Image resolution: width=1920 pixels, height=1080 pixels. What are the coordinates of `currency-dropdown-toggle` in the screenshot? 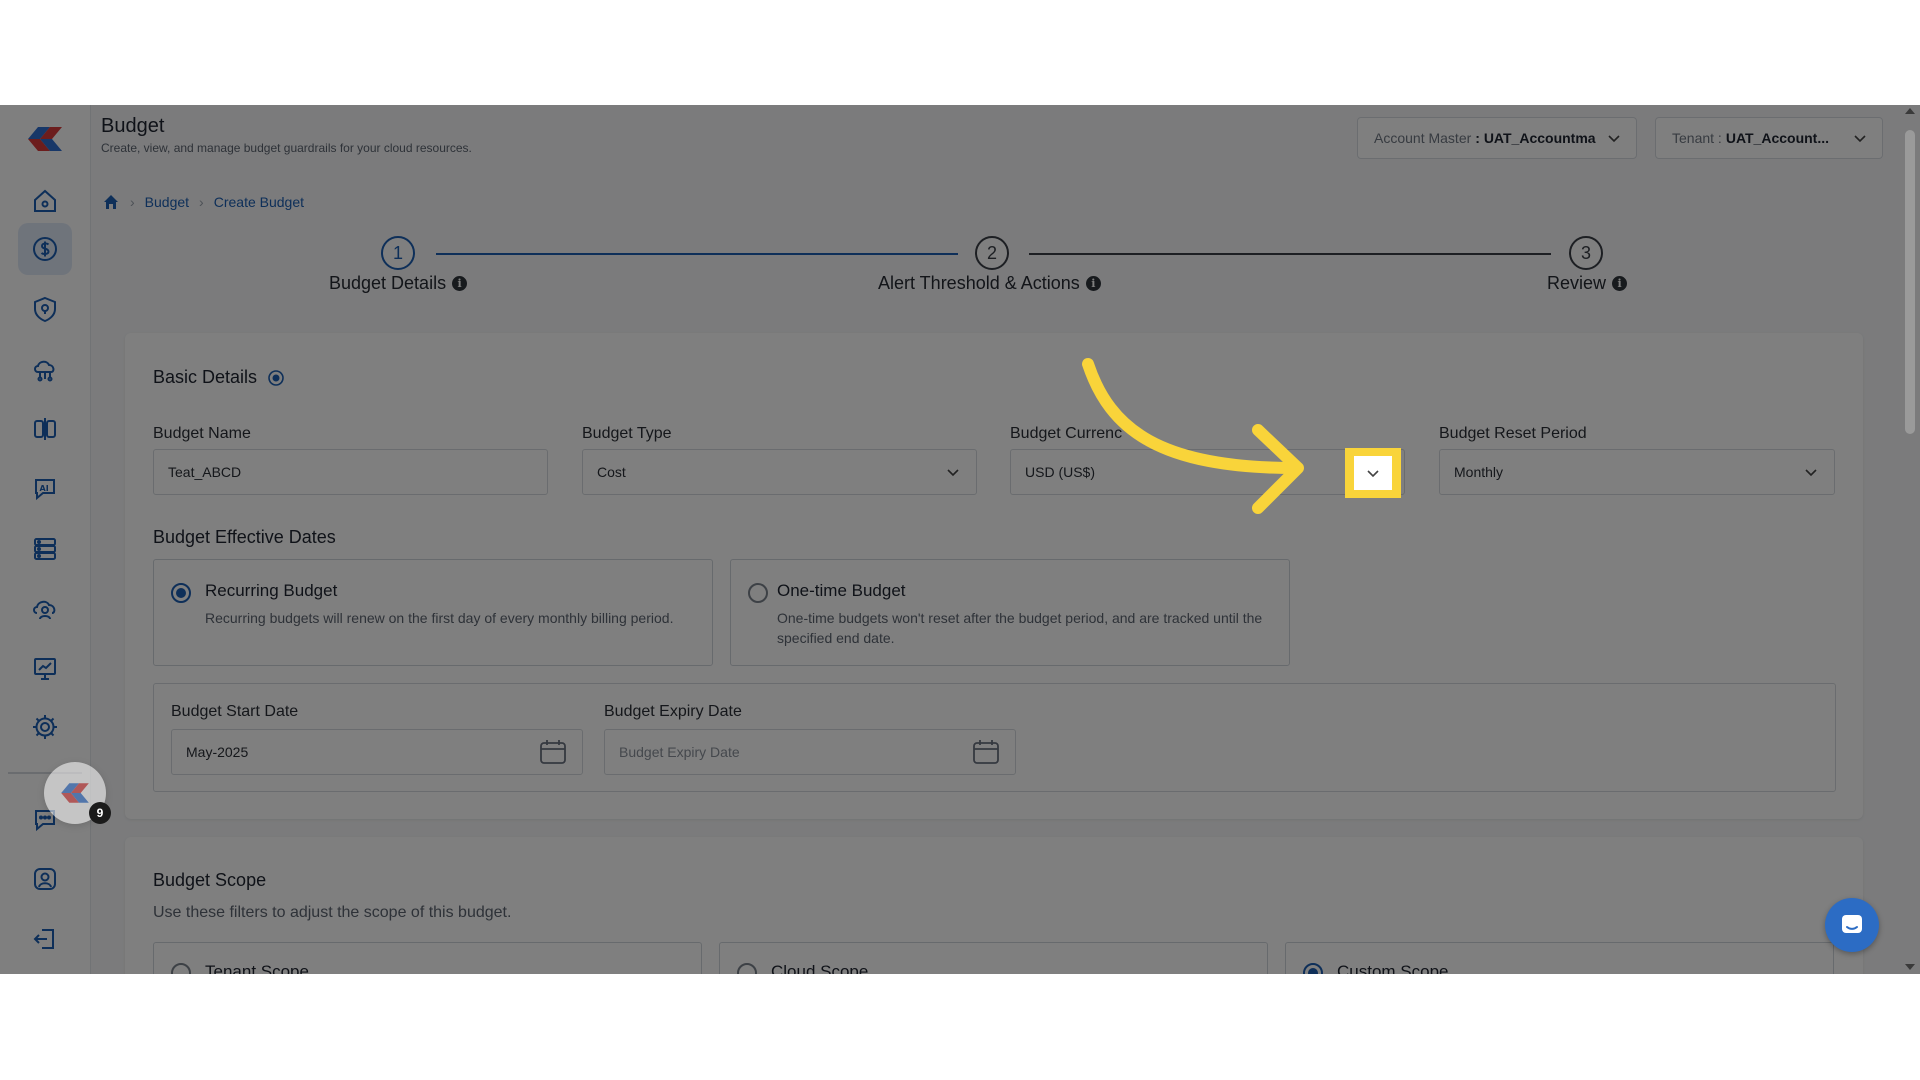 It's located at (1373, 473).